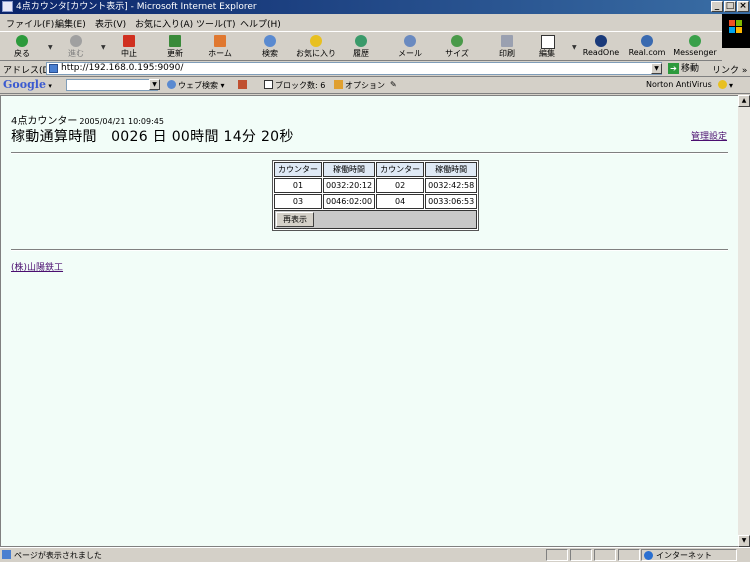 This screenshot has width=750, height=562. I want to click on norton-antivirus: Norton AntiVirus, so click(679, 84).